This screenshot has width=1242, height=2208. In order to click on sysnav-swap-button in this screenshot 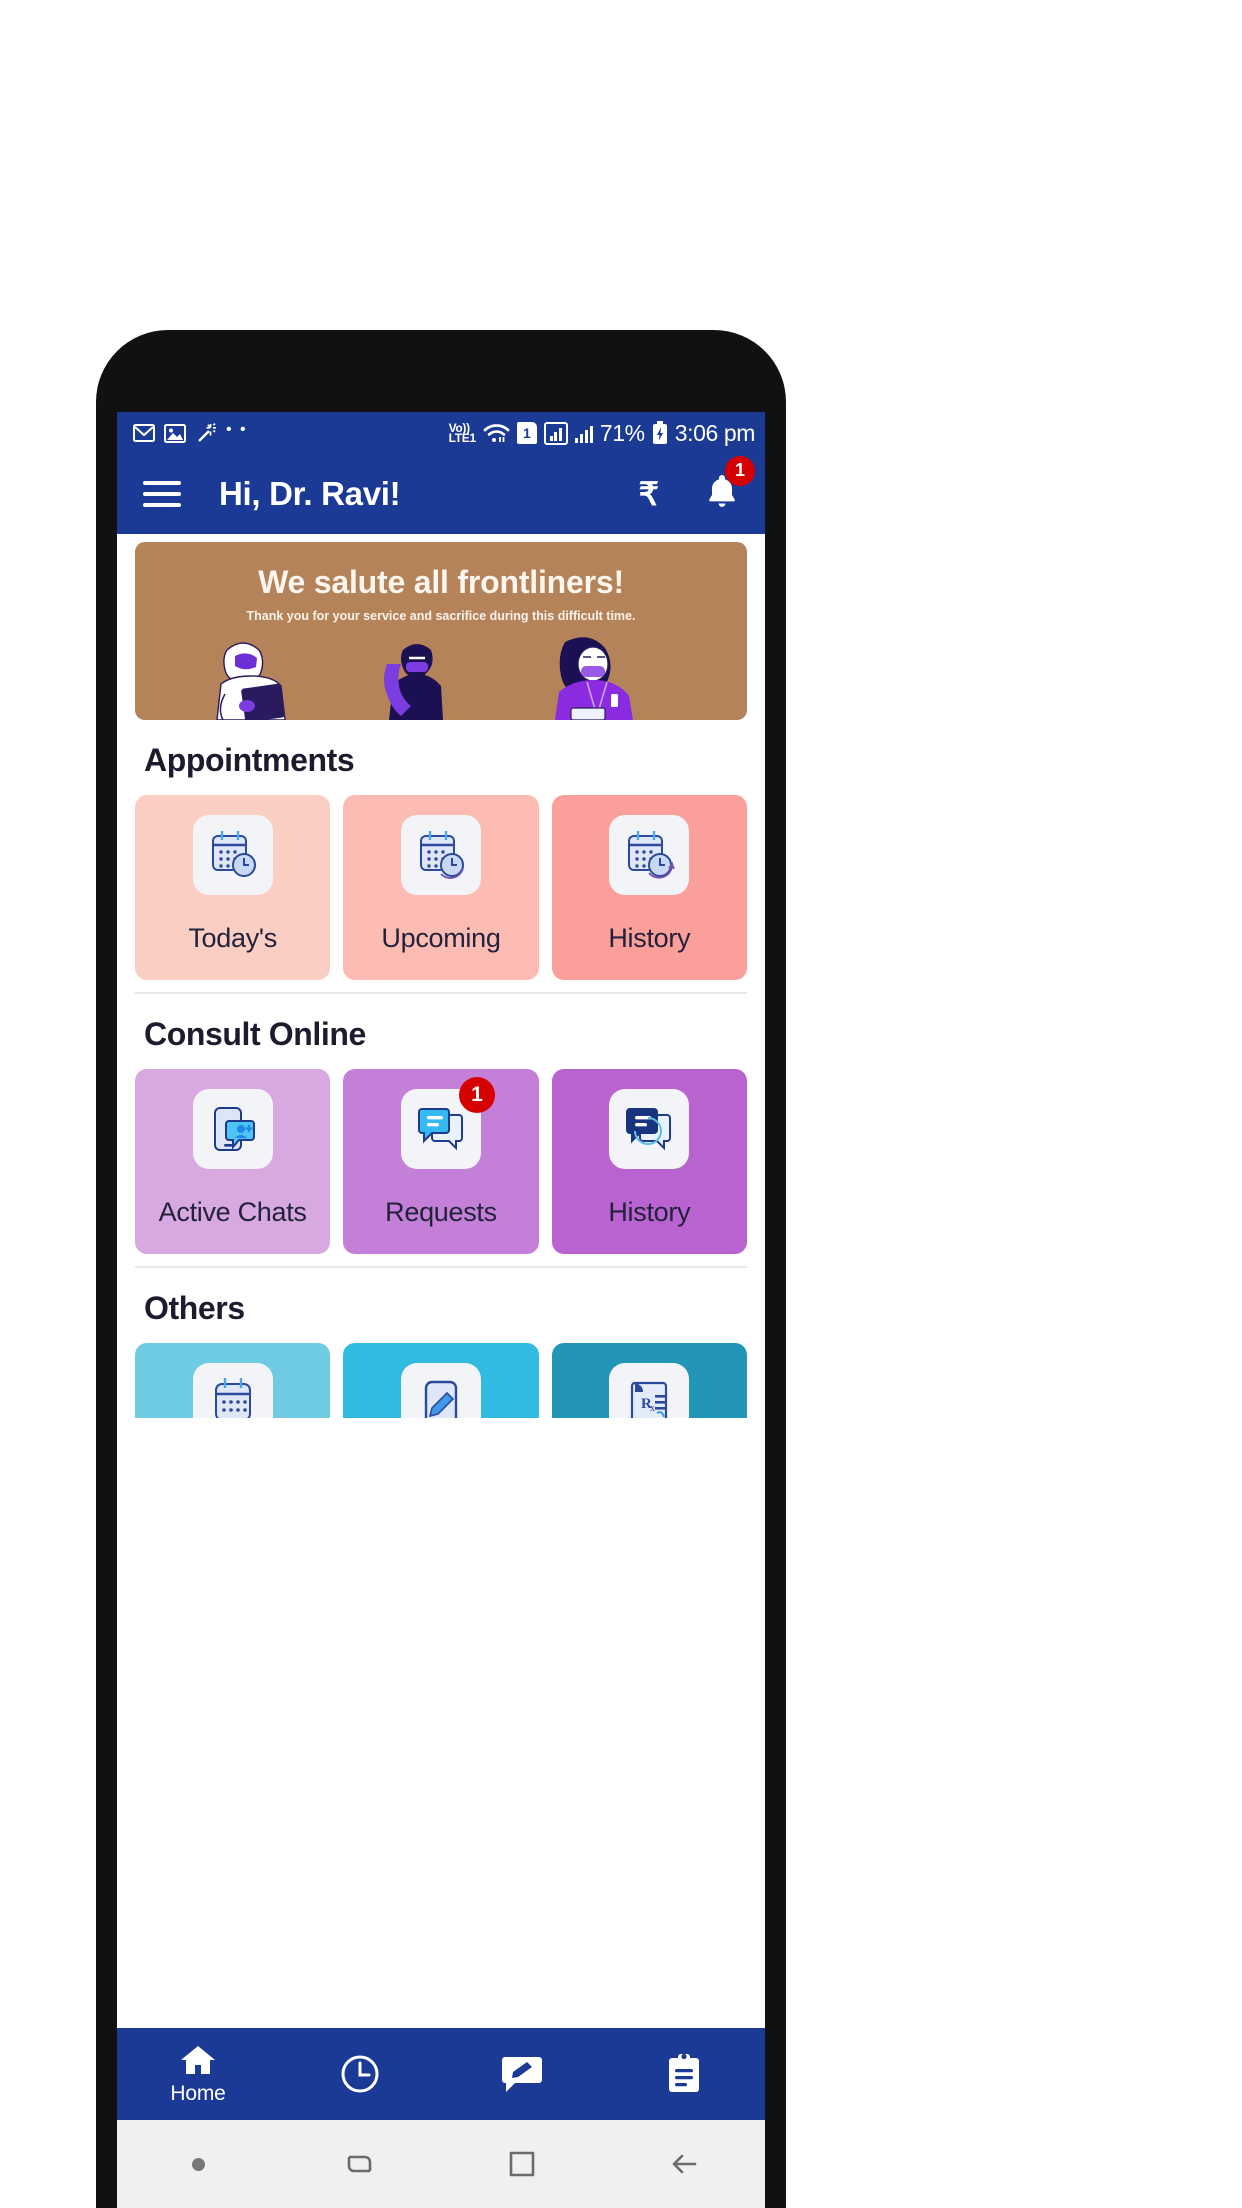, I will do `click(360, 2164)`.